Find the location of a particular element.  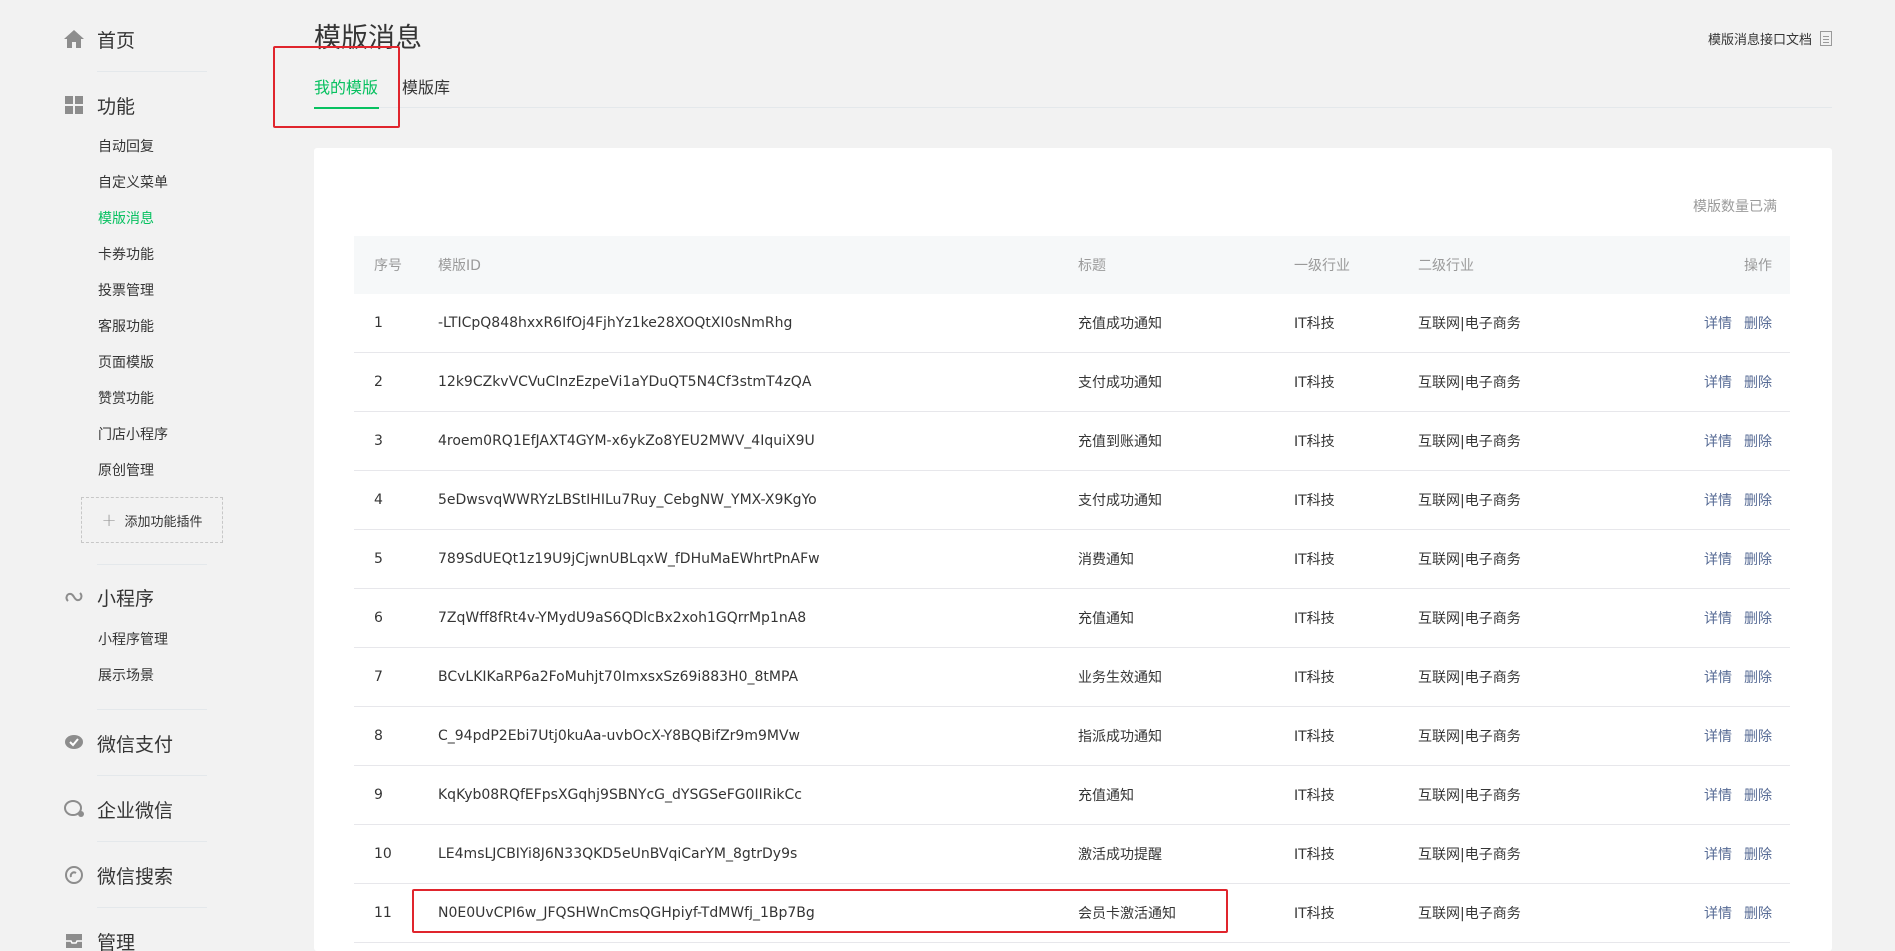

add-plugin-button: + 添加功能插件 is located at coordinates (152, 520).